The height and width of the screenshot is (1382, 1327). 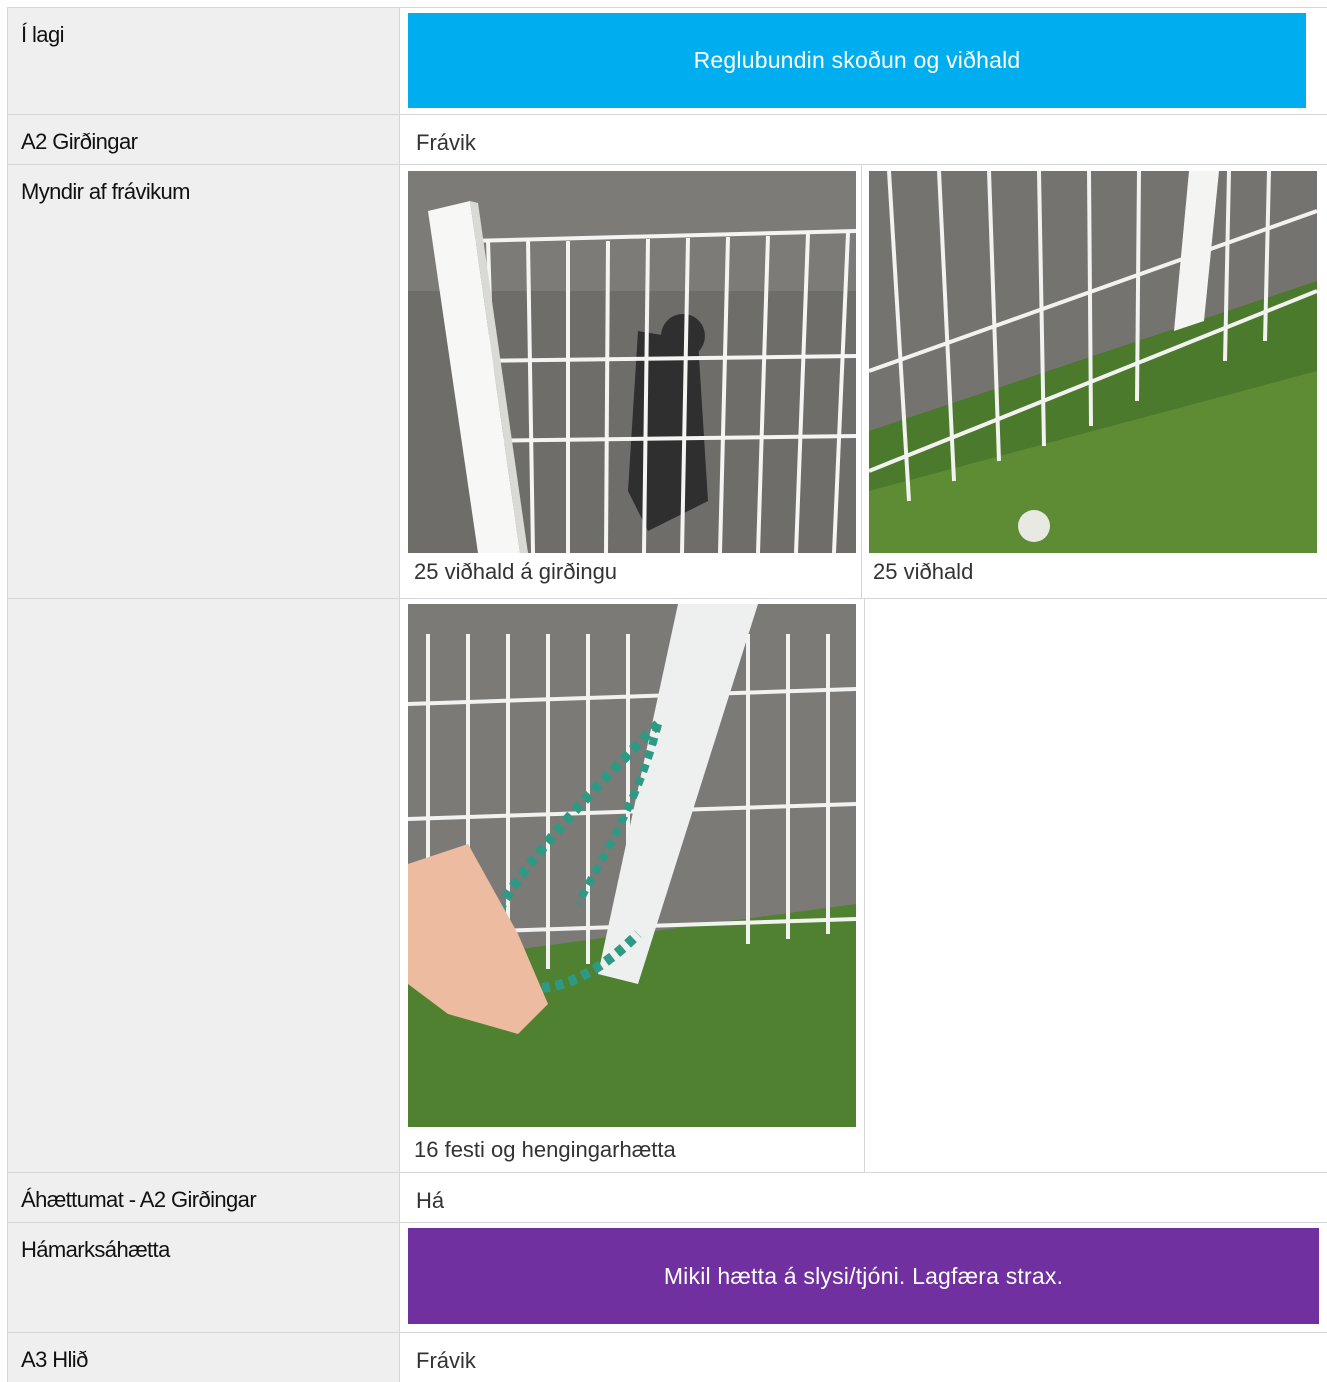 What do you see at coordinates (79, 141) in the screenshot?
I see `row-label: A2 Girðingar` at bounding box center [79, 141].